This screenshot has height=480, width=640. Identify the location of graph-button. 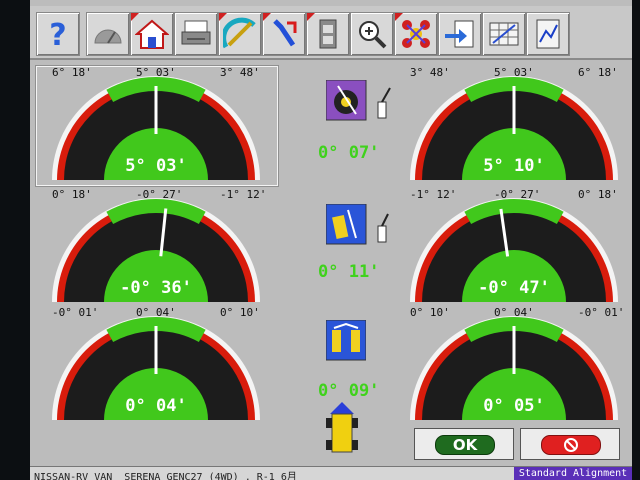
(548, 34).